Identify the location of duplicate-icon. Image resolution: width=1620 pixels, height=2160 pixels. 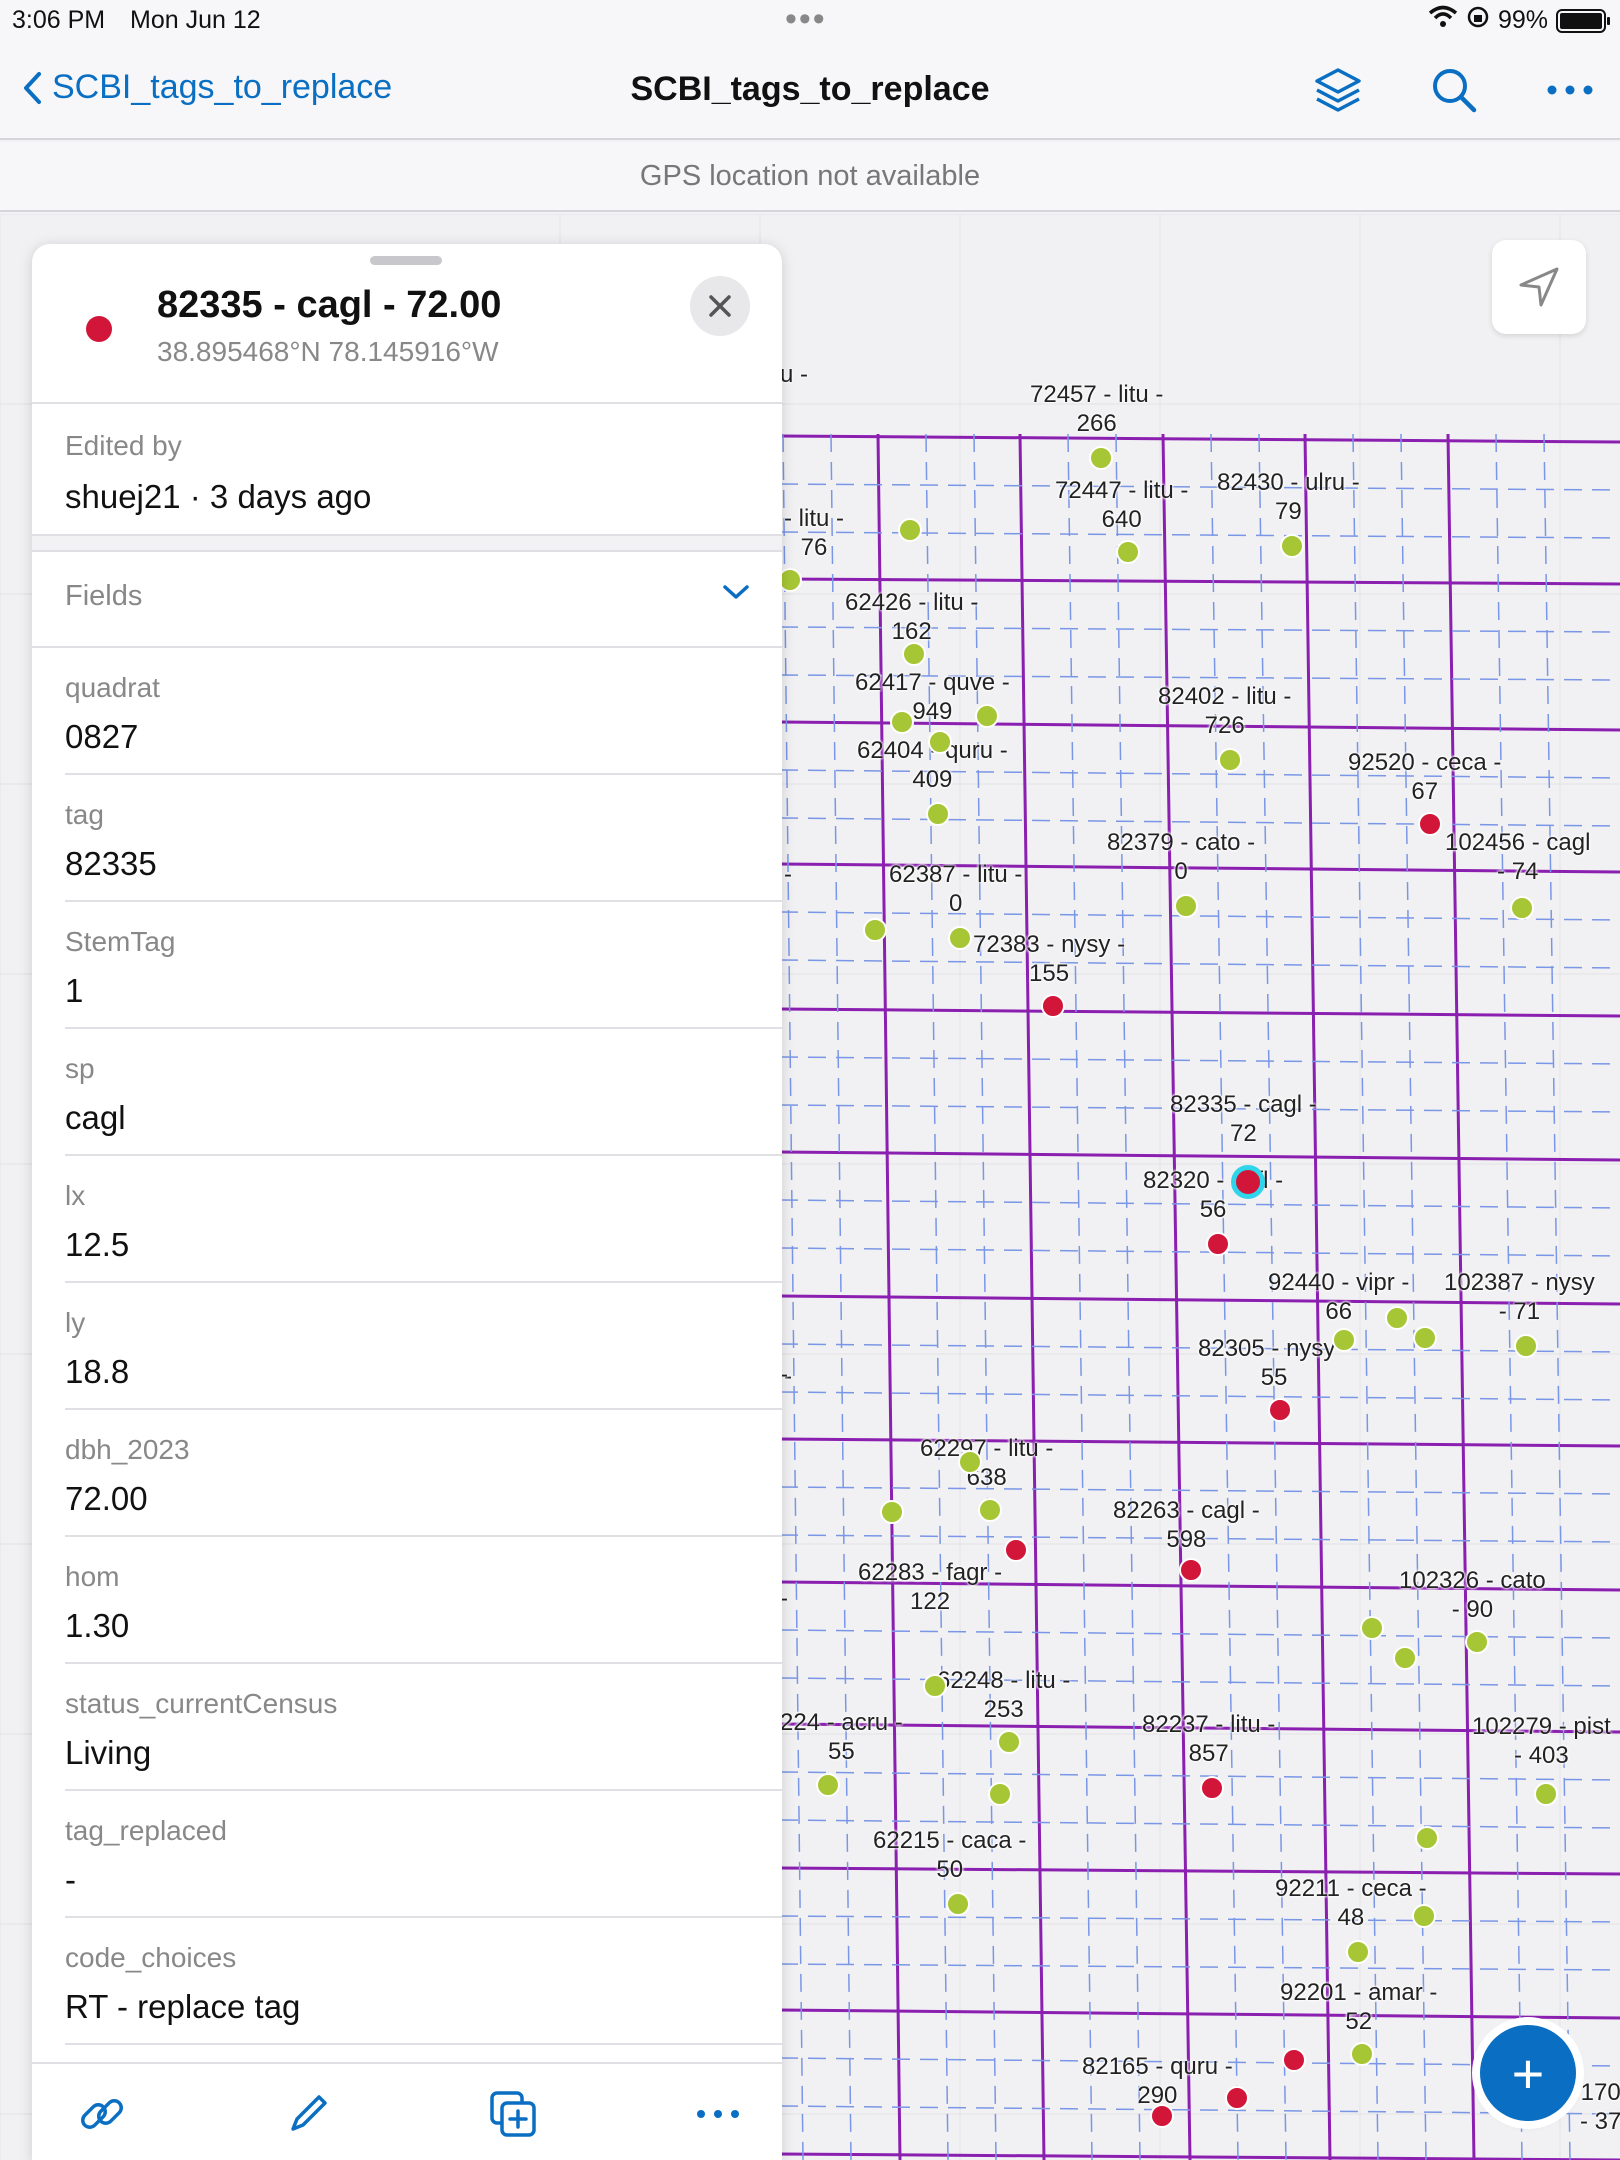
(513, 2114).